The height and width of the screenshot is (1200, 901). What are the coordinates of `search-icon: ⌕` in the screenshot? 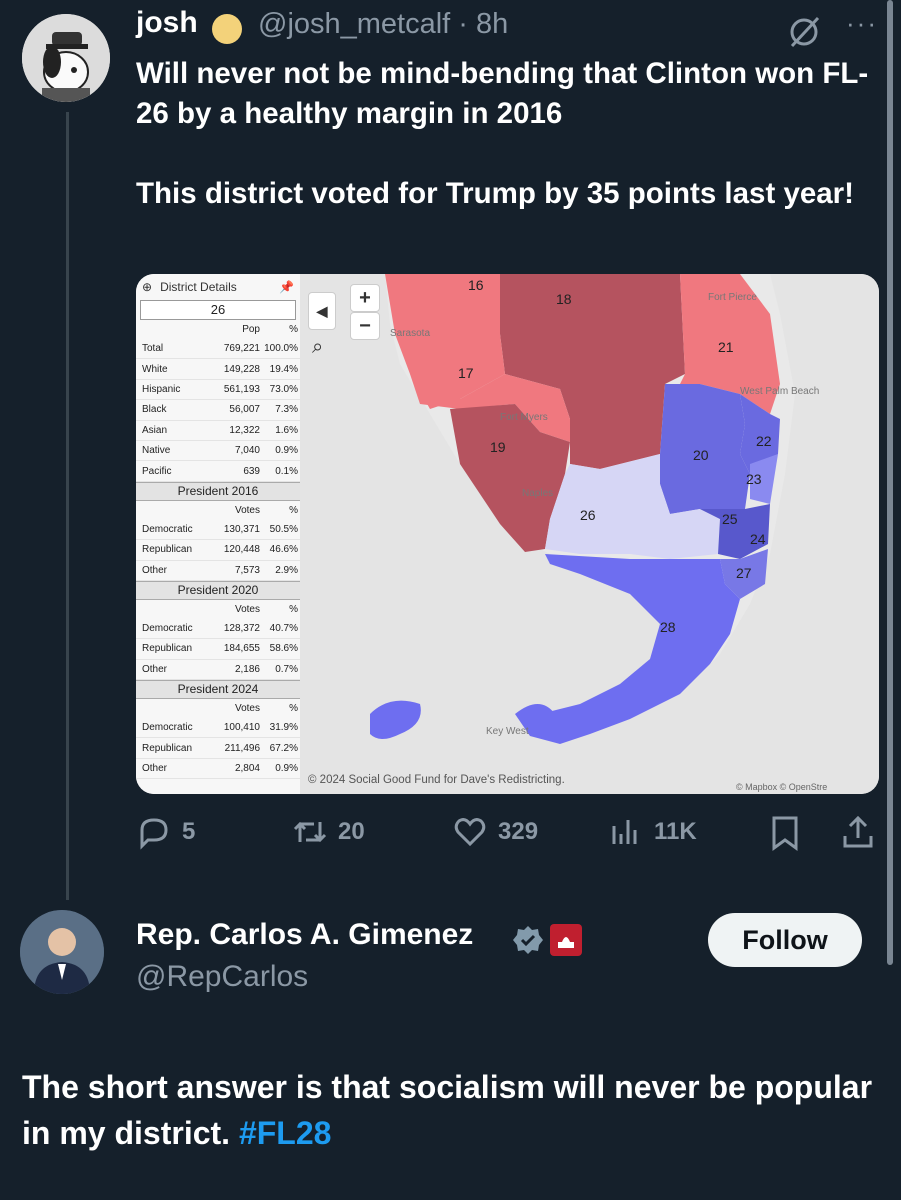 It's located at (317, 347).